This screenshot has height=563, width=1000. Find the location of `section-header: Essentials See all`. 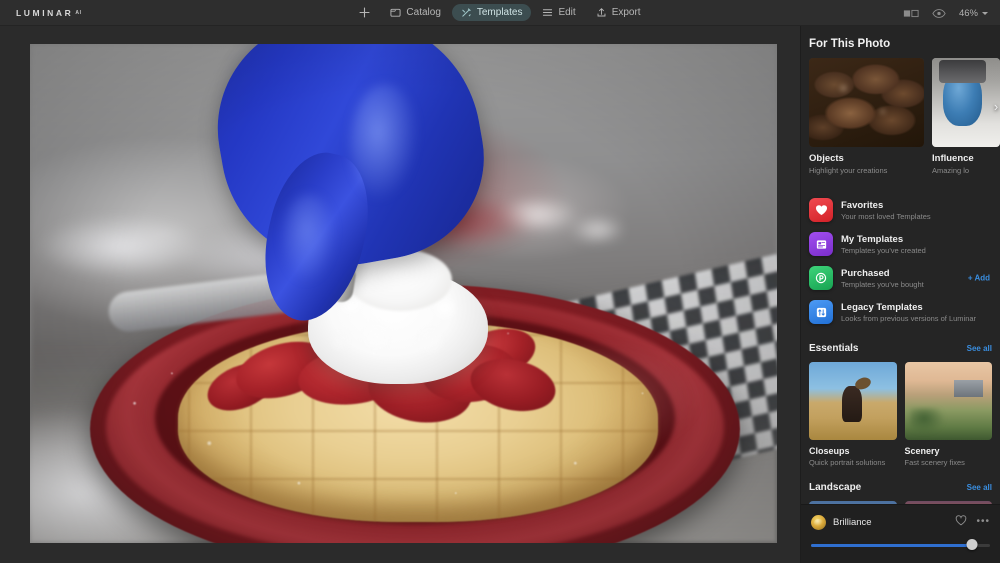

section-header: Essentials See all is located at coordinates (900, 348).